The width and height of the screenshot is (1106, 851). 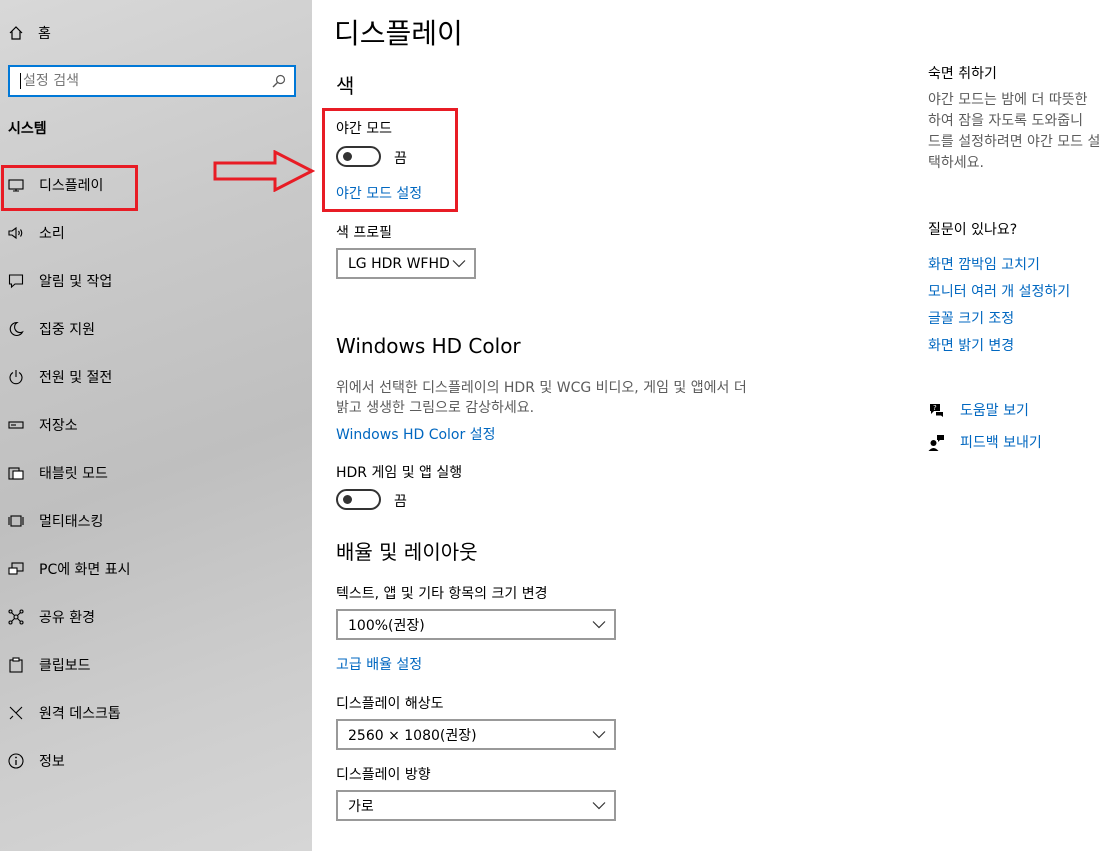 What do you see at coordinates (76, 378) in the screenshot?
I see `sidebar-item-label: 전원 및 절전` at bounding box center [76, 378].